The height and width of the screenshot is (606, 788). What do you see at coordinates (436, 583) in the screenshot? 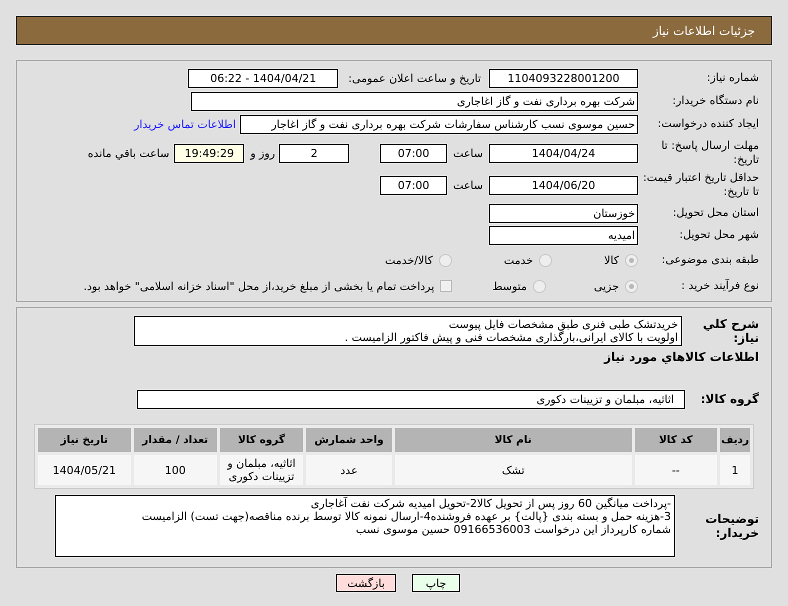
I see `print-button: چاپ` at bounding box center [436, 583].